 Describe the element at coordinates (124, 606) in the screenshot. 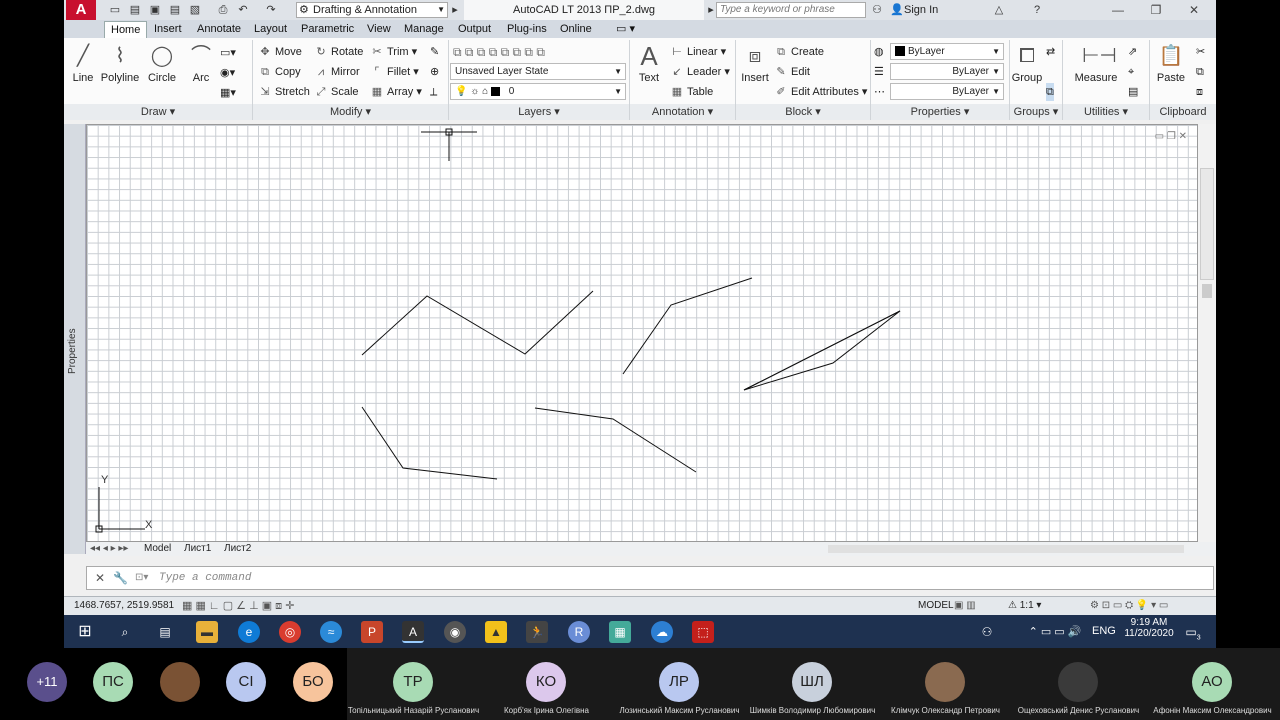

I see `coordinates-readout: 1468.7657, 2519.9581` at that location.